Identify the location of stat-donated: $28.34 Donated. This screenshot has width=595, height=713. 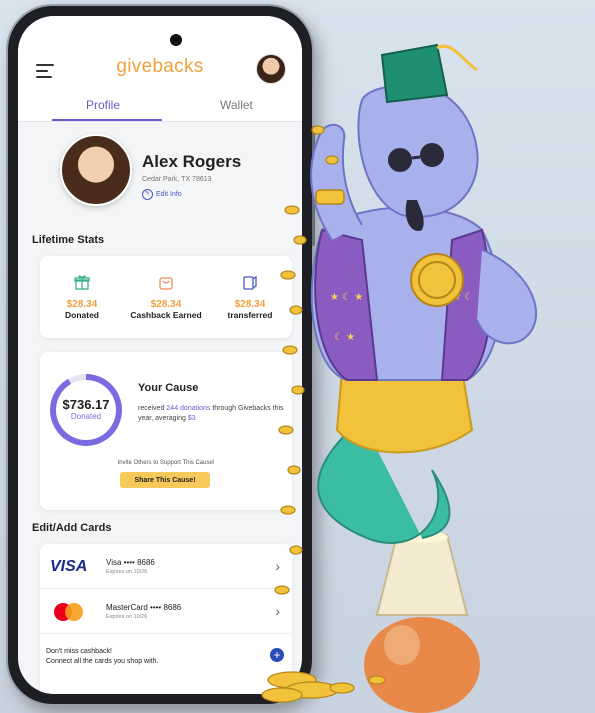
(82, 288).